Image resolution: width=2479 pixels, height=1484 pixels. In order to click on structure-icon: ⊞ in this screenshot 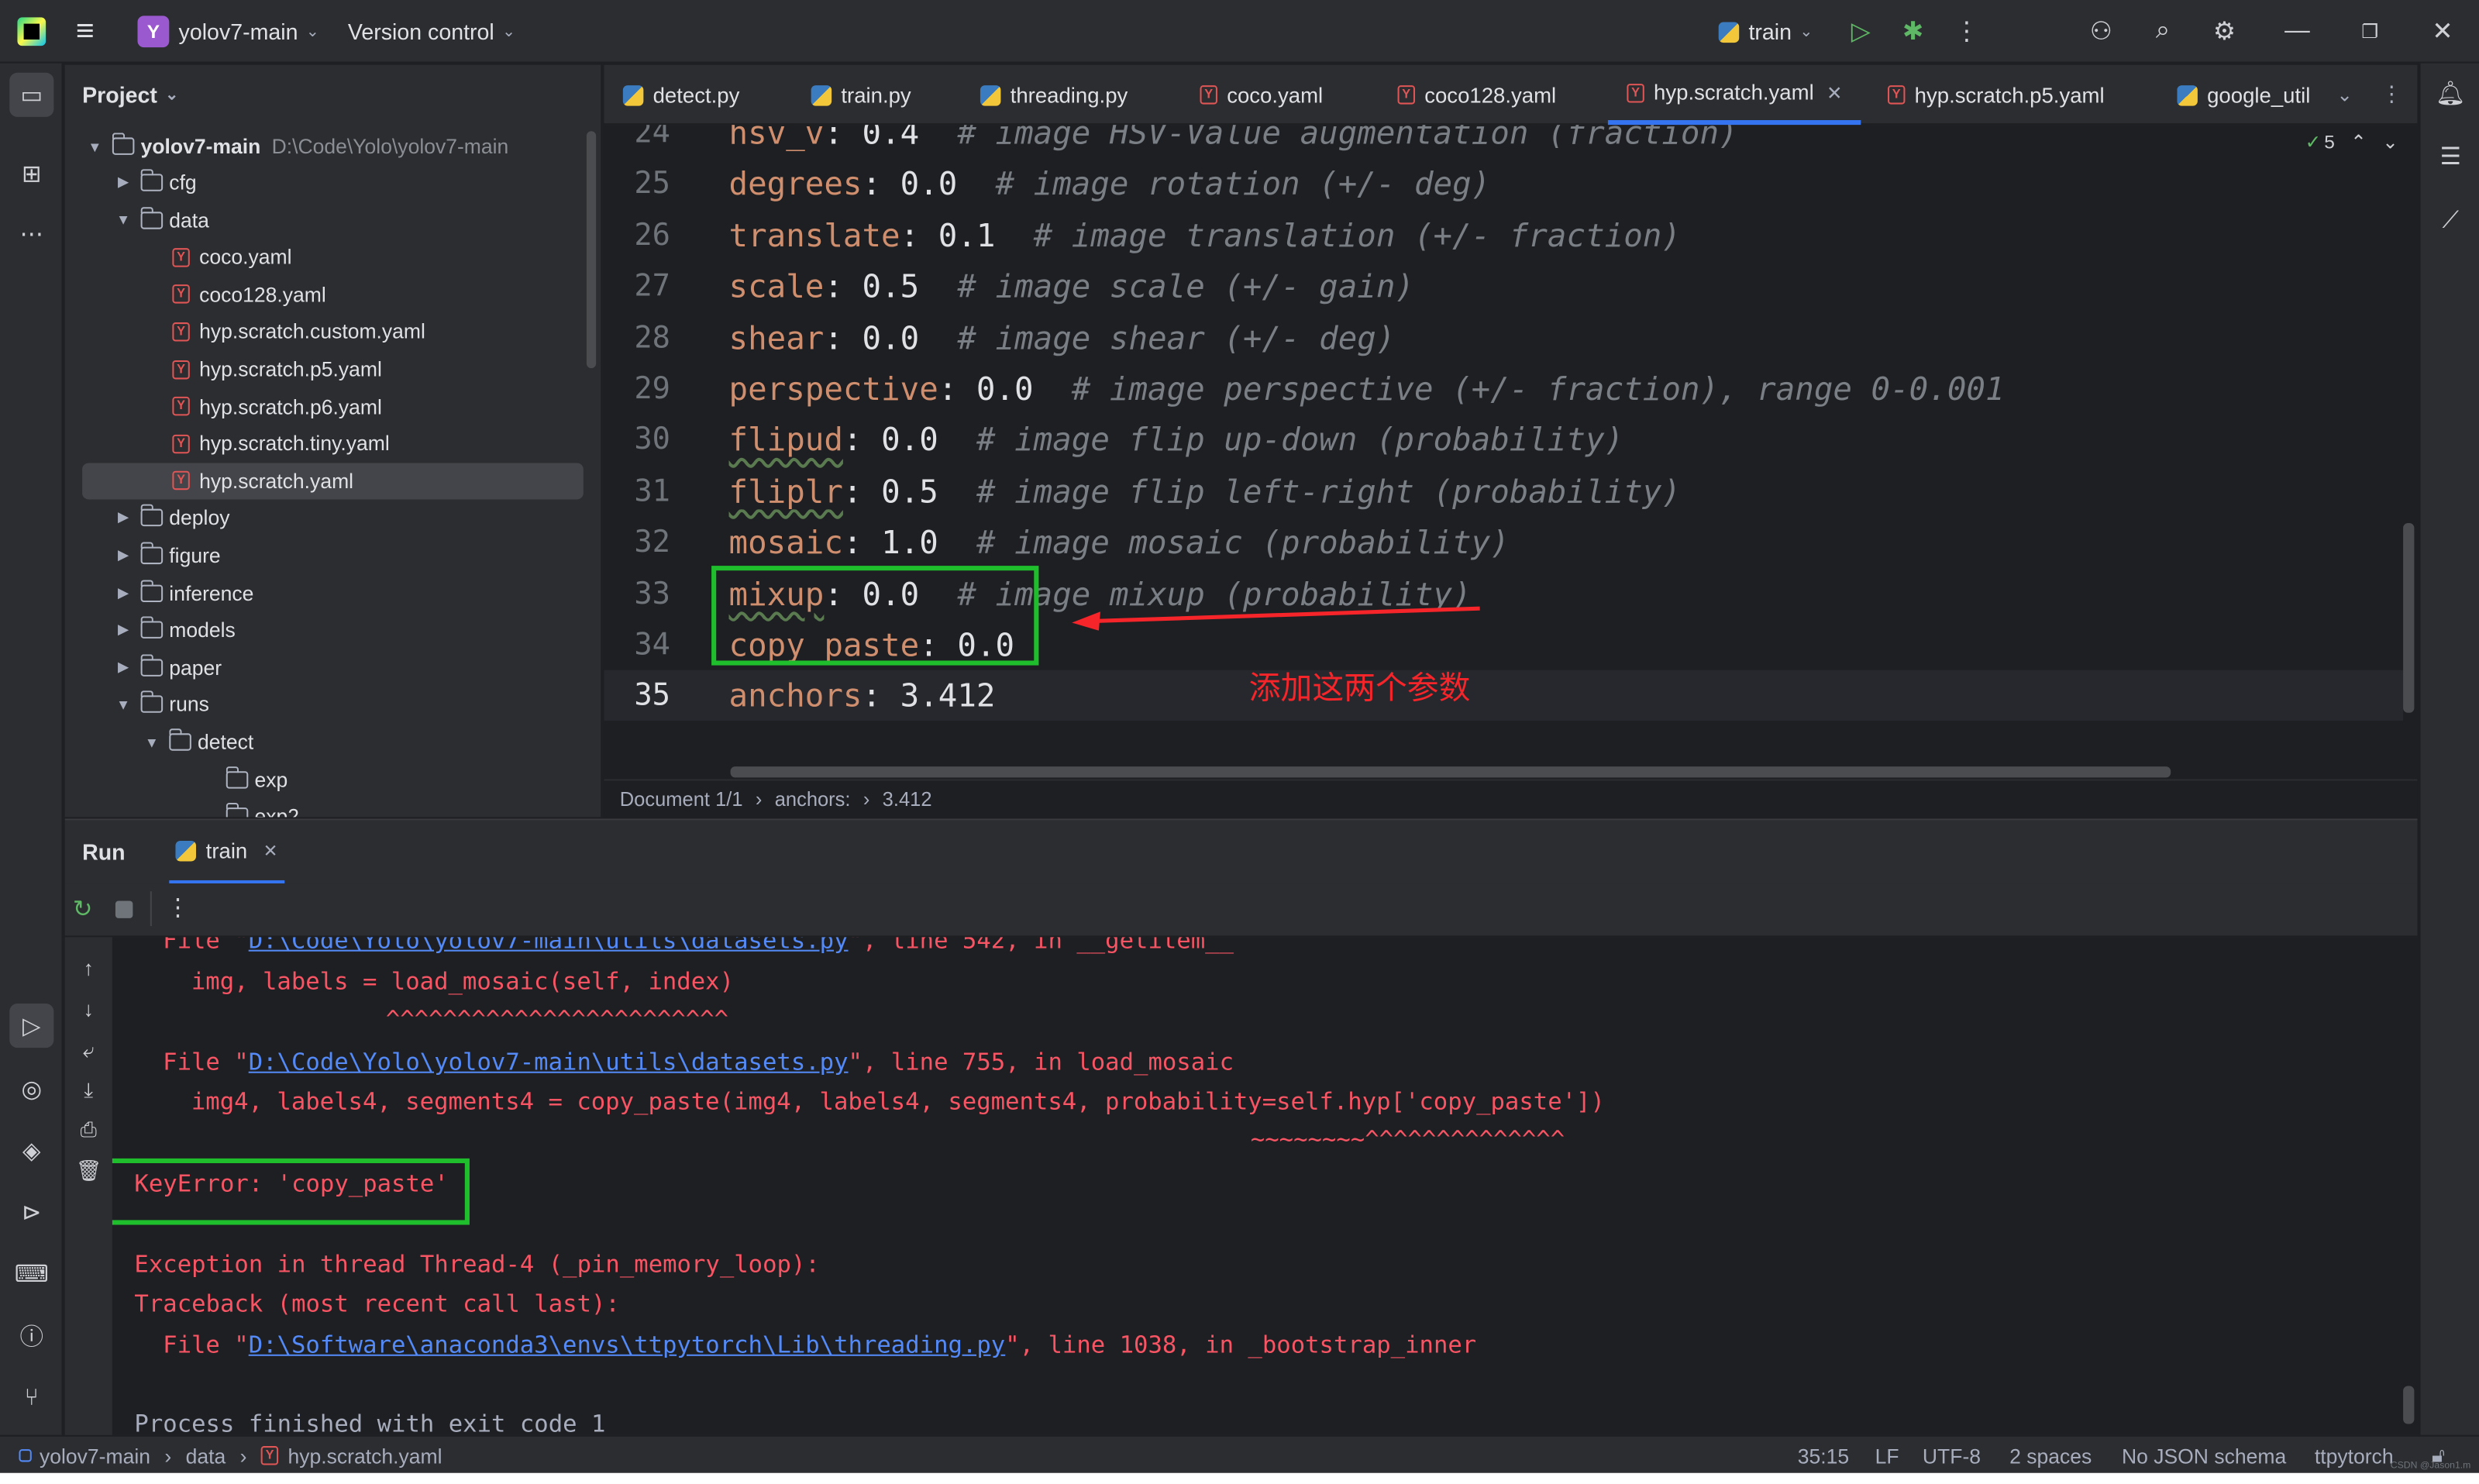, I will do `click(31, 174)`.